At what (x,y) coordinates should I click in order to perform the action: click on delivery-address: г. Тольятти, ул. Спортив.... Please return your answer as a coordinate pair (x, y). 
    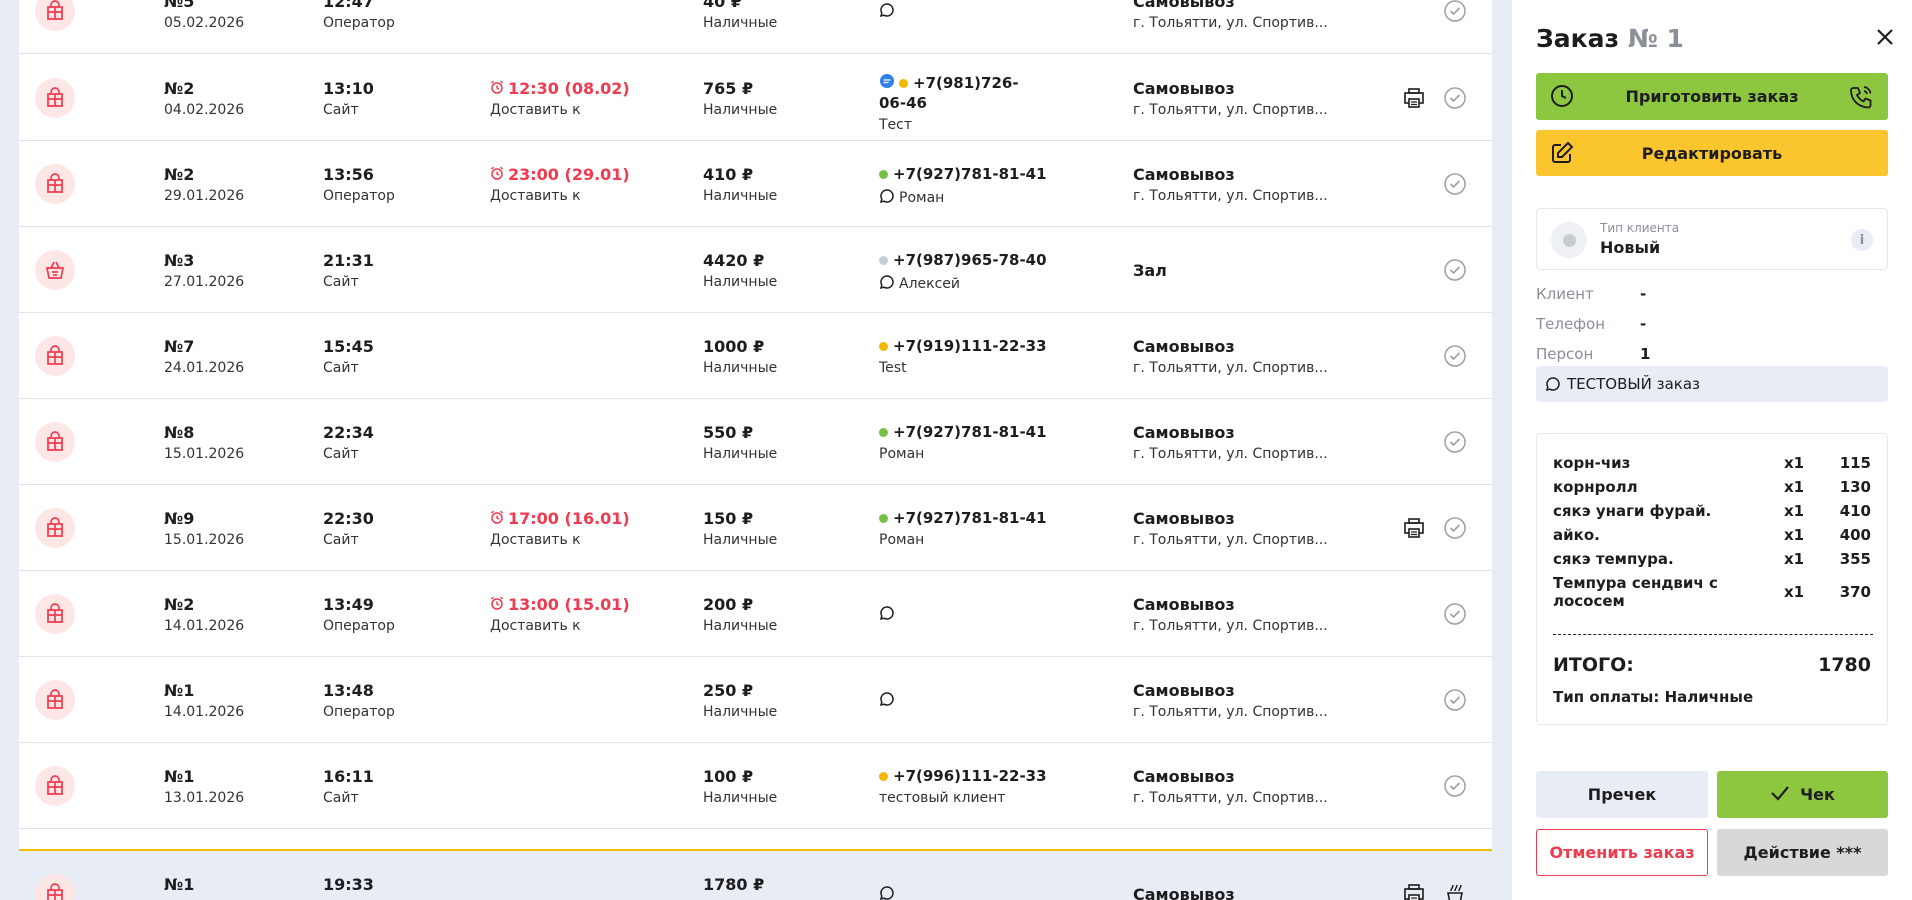
    Looking at the image, I should click on (1230, 454).